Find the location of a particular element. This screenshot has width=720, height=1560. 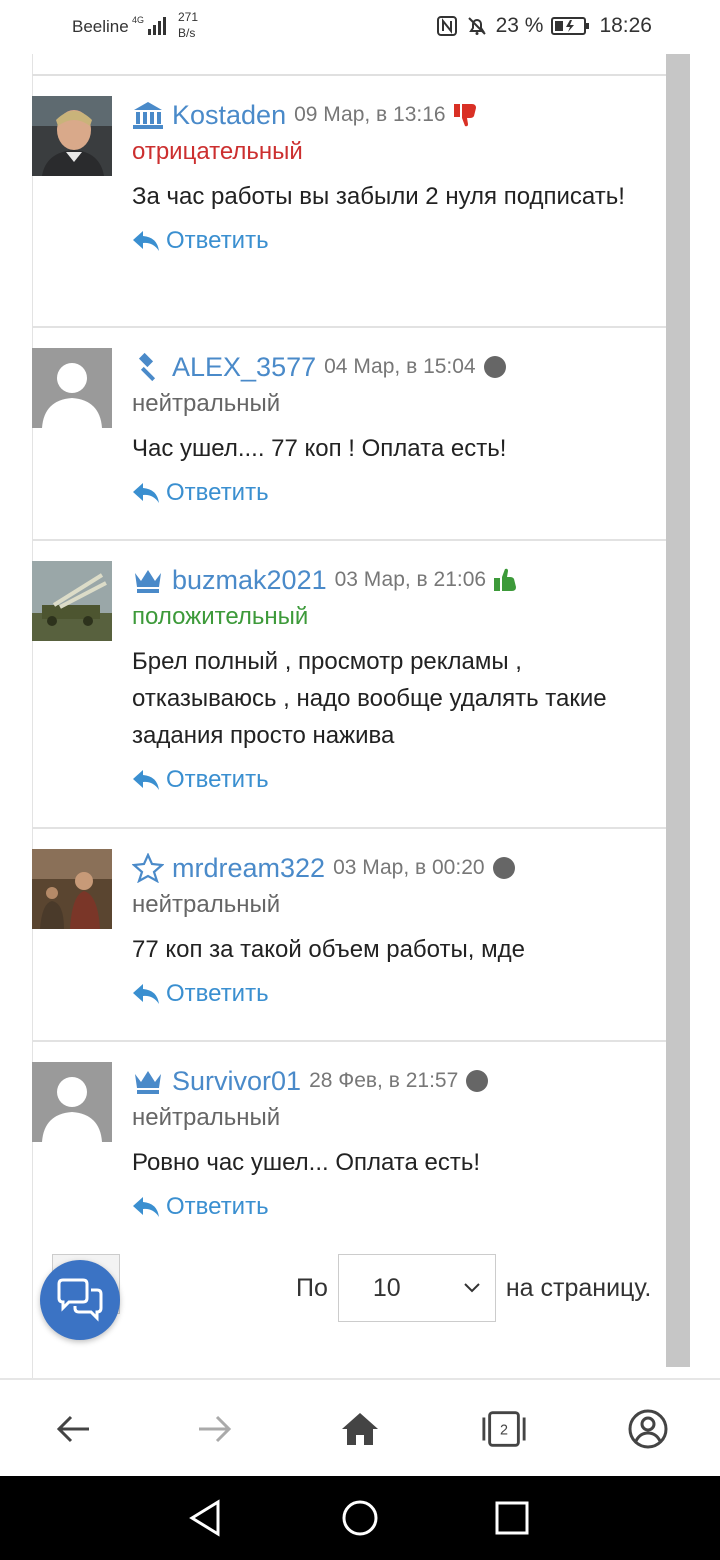

per-page-control: По 10 на страницу. is located at coordinates (473, 1288).